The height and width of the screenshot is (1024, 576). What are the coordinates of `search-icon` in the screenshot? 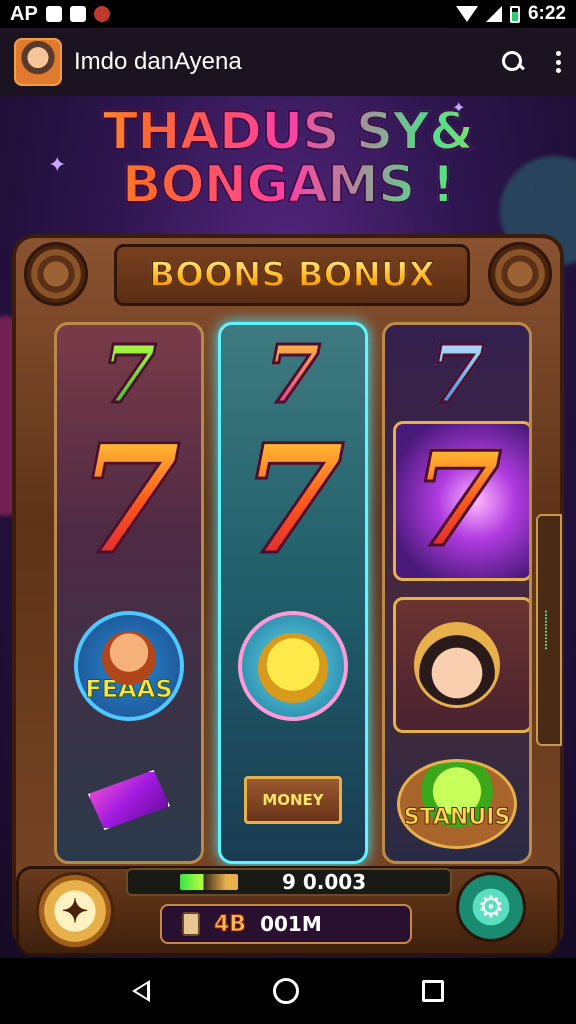 It's located at (513, 62).